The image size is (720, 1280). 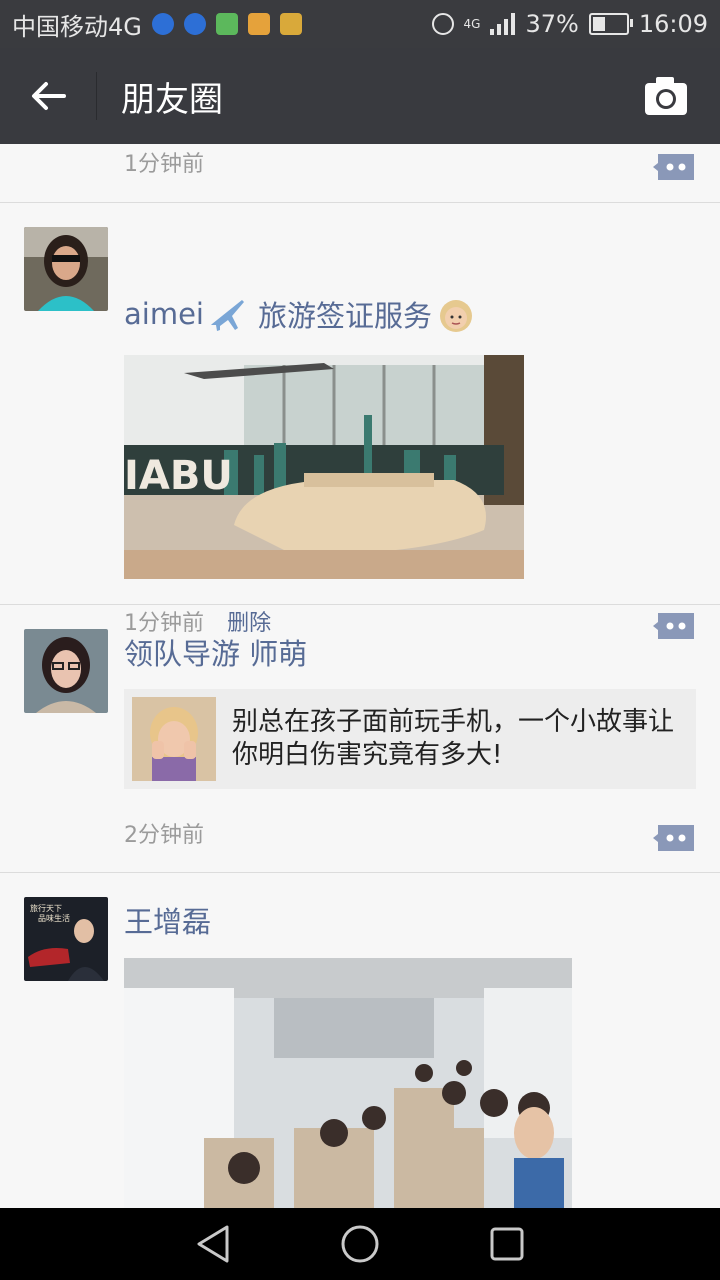 I want to click on post-photo: IABU, so click(x=324, y=467).